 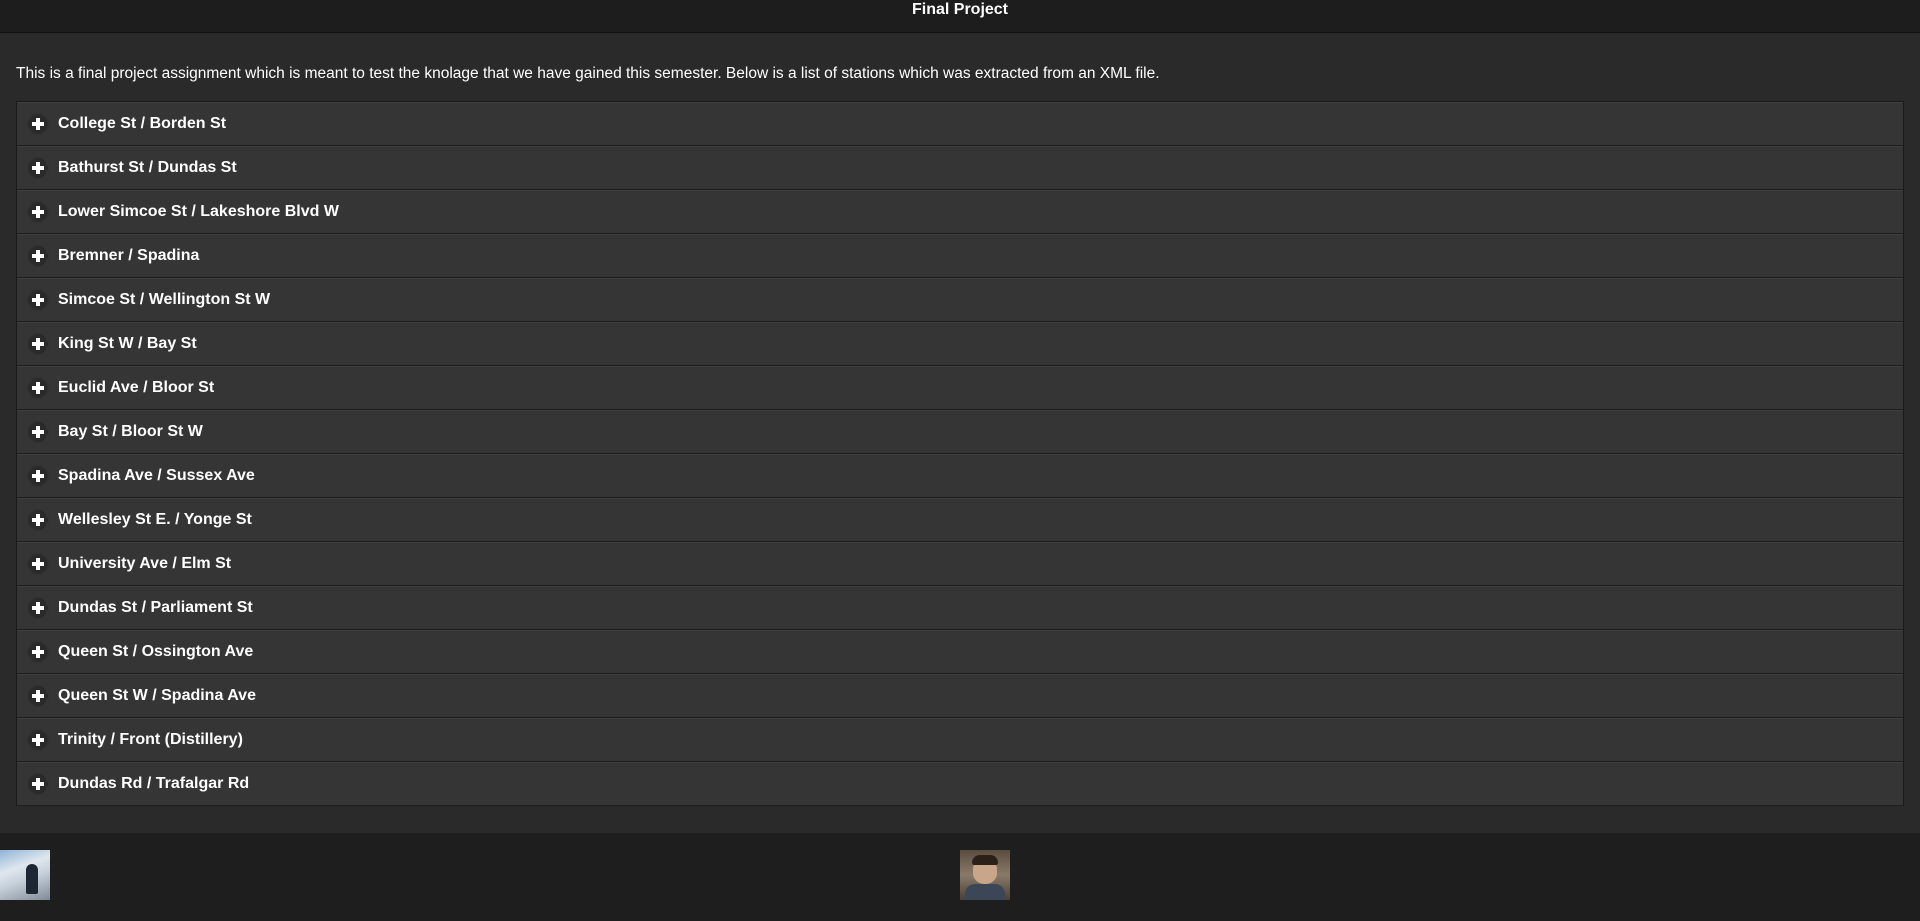 I want to click on station-label: Spadina Ave / Sussex Ave, so click(x=156, y=475).